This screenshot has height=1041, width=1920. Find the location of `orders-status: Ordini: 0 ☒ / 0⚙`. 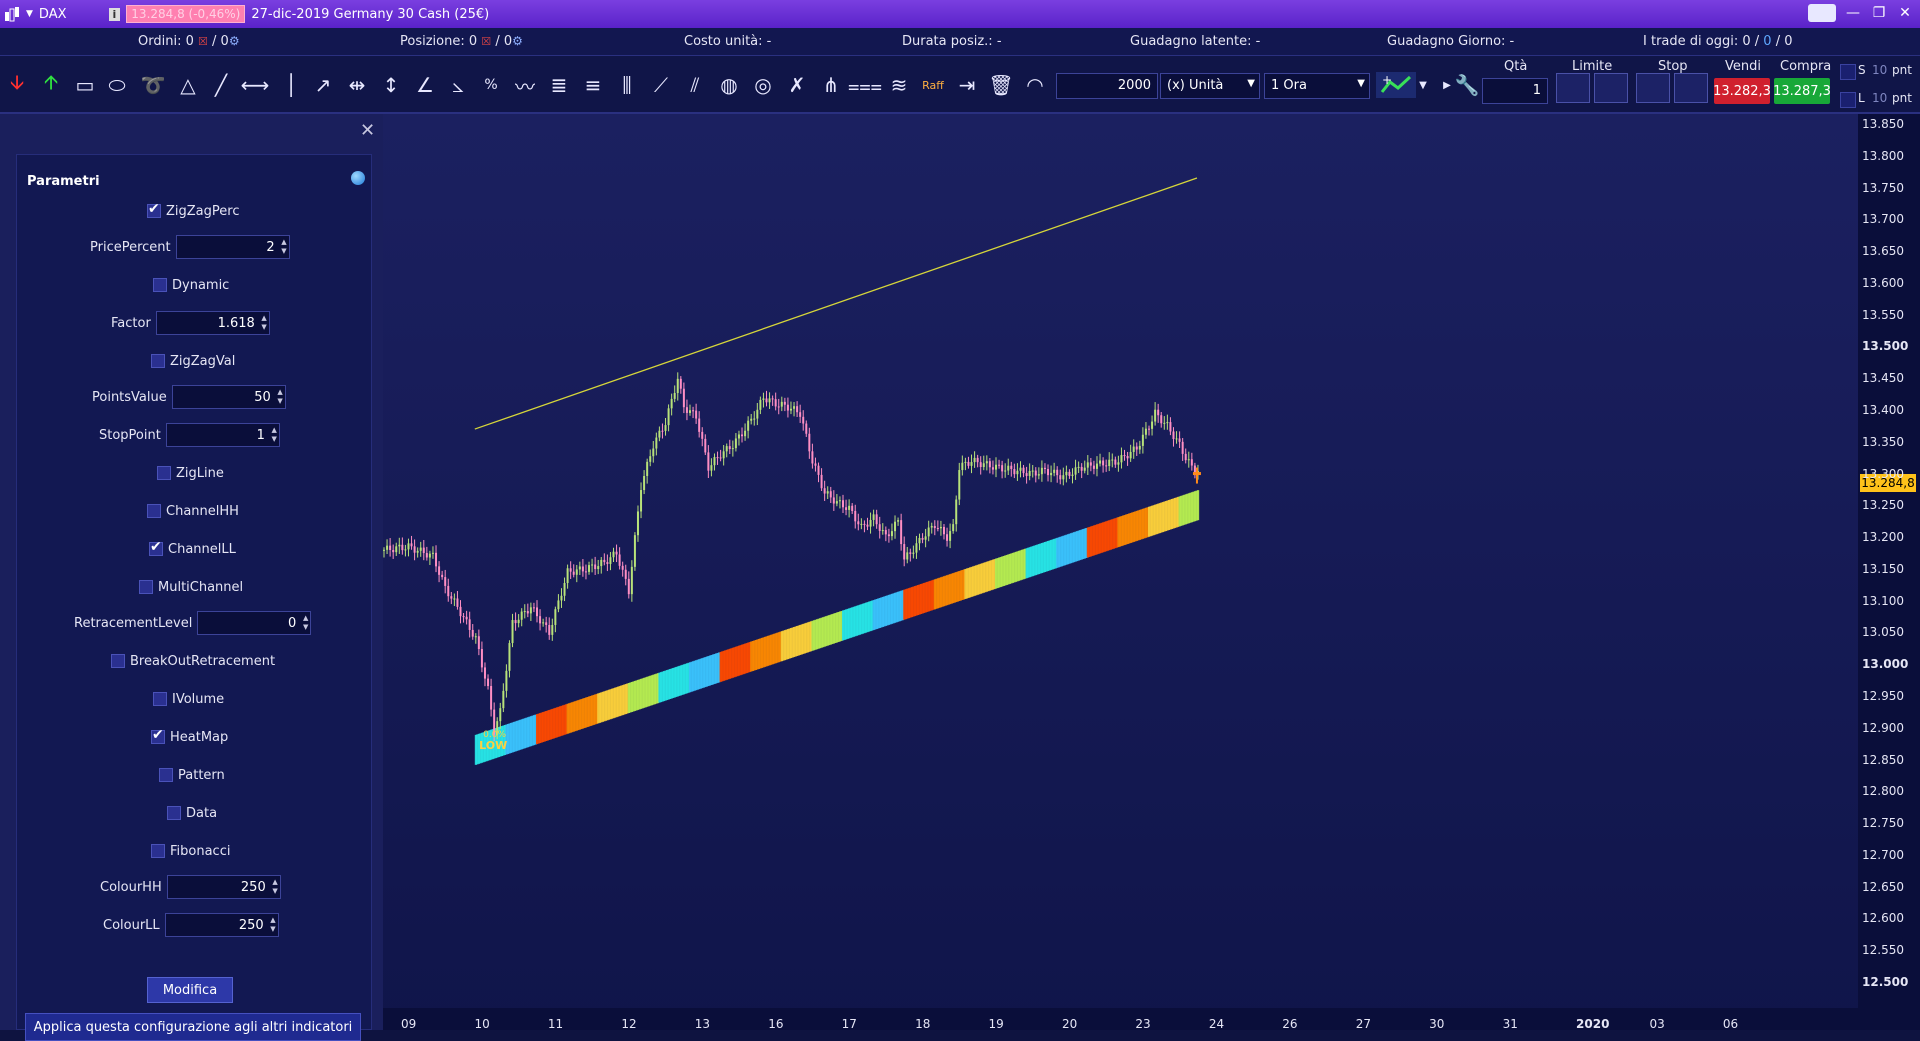

orders-status: Ordini: 0 ☒ / 0⚙ is located at coordinates (189, 41).